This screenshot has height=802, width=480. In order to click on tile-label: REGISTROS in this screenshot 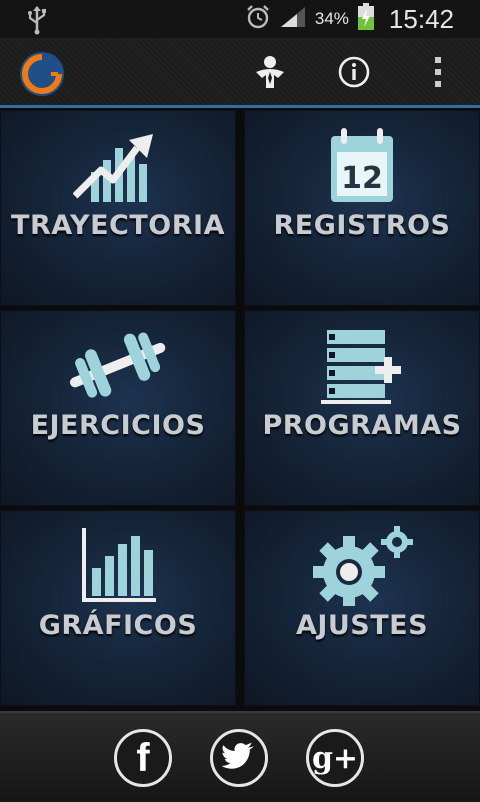, I will do `click(362, 225)`.